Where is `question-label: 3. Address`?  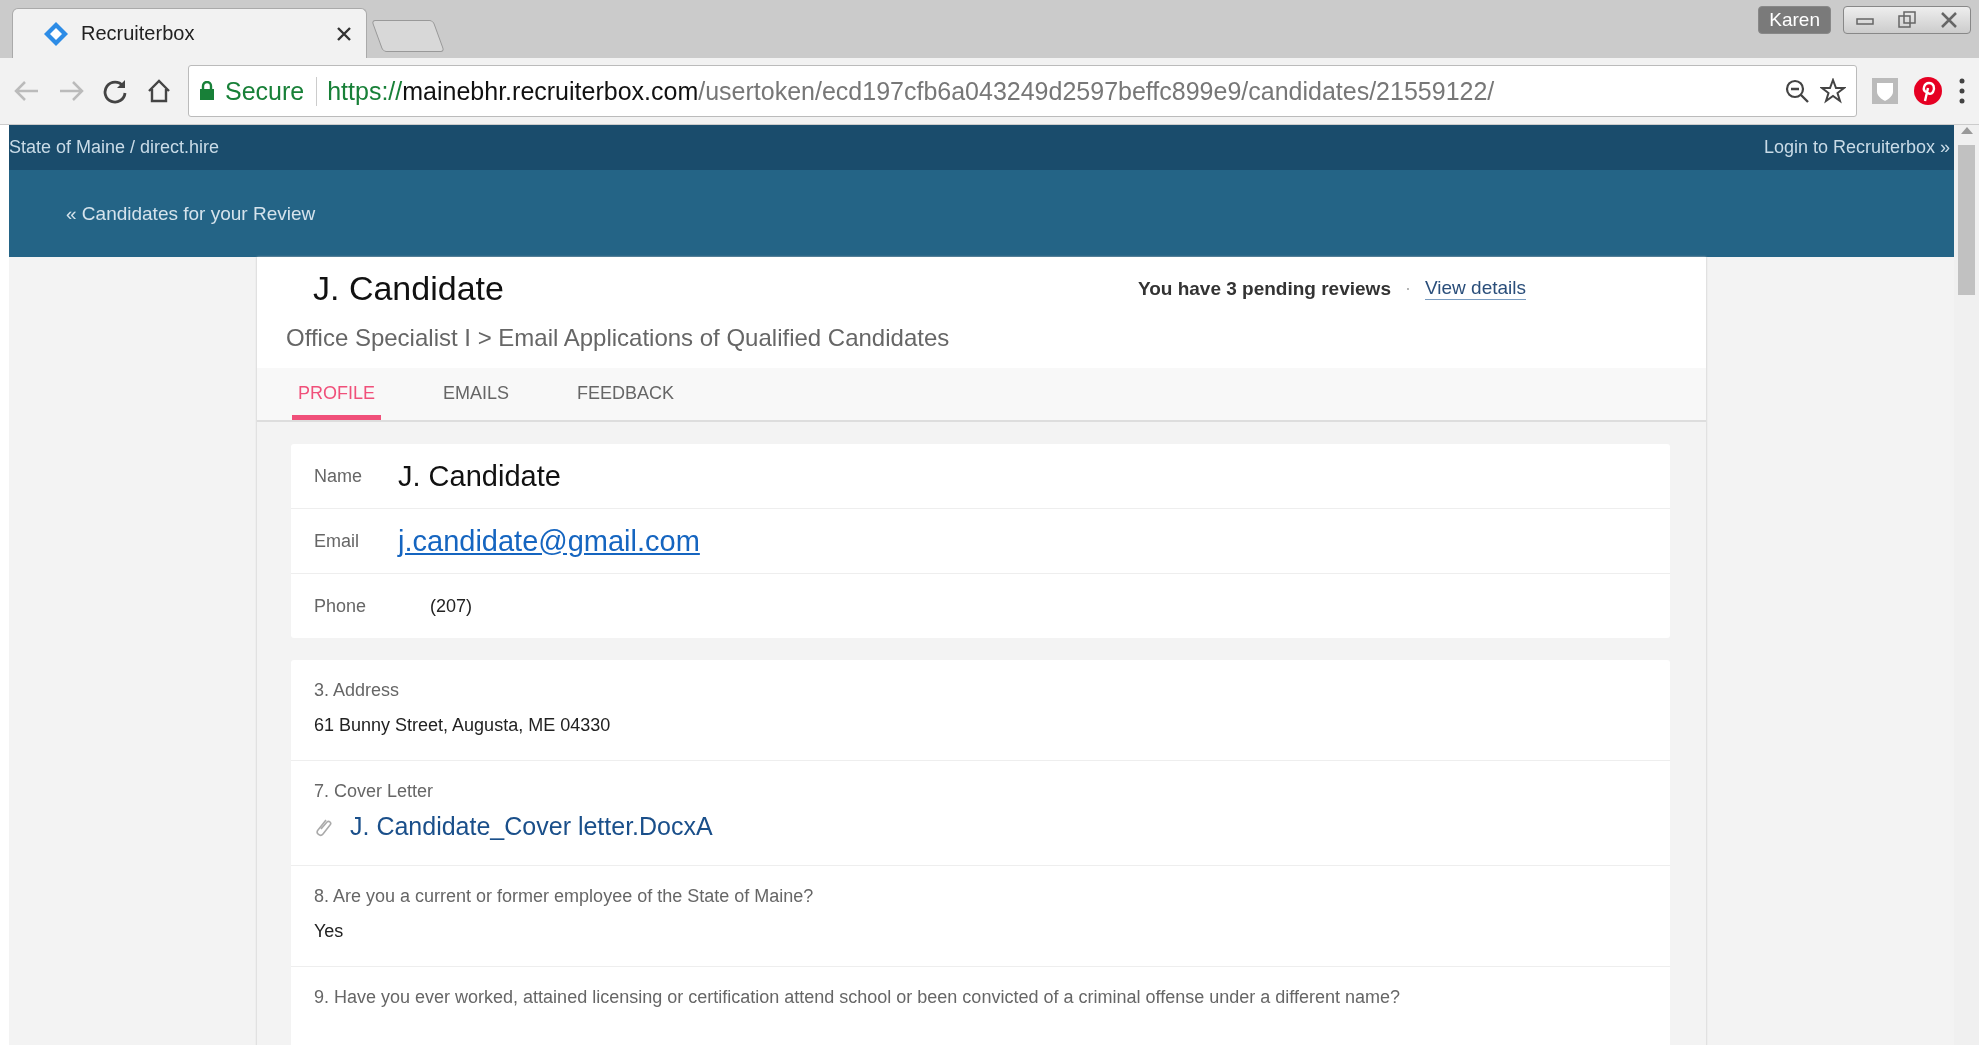
question-label: 3. Address is located at coordinates (357, 690).